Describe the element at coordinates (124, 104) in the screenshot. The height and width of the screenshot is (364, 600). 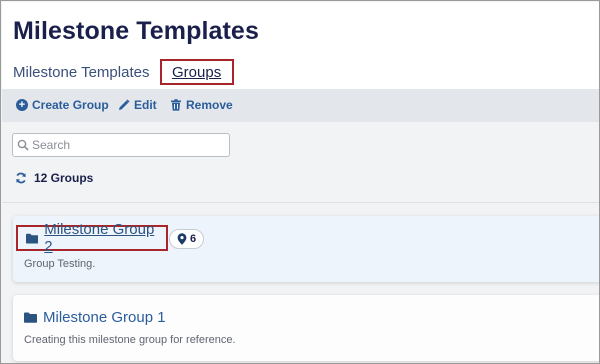
I see `pencil-icon` at that location.